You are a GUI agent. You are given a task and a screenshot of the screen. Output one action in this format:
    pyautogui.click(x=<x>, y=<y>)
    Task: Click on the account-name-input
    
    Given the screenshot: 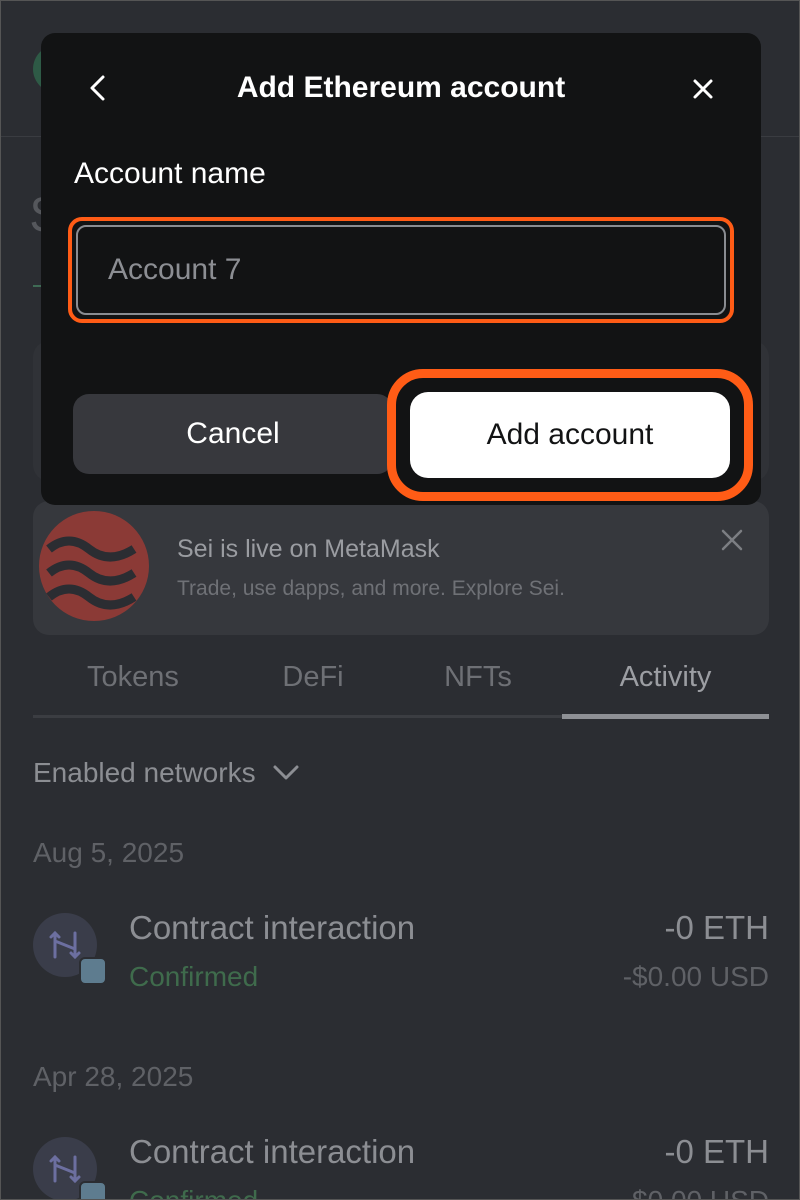 What is the action you would take?
    pyautogui.click(x=401, y=270)
    